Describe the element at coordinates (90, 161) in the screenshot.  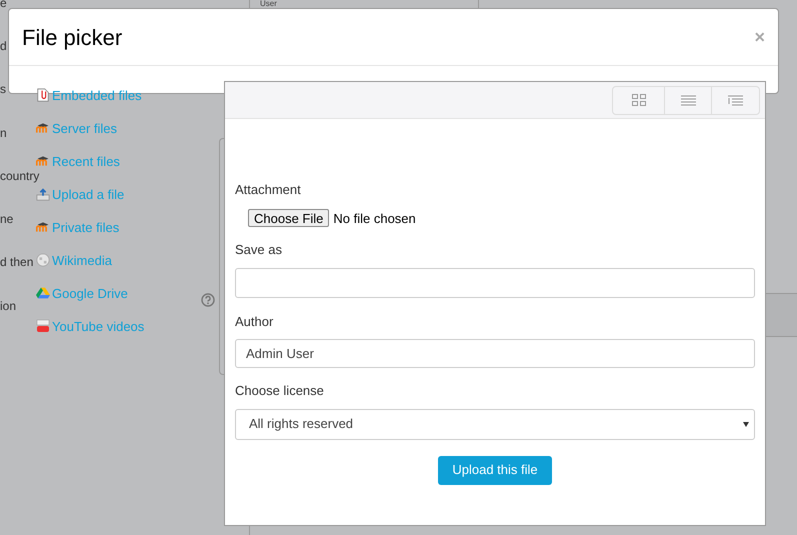
I see `repository-link: Recent files` at that location.